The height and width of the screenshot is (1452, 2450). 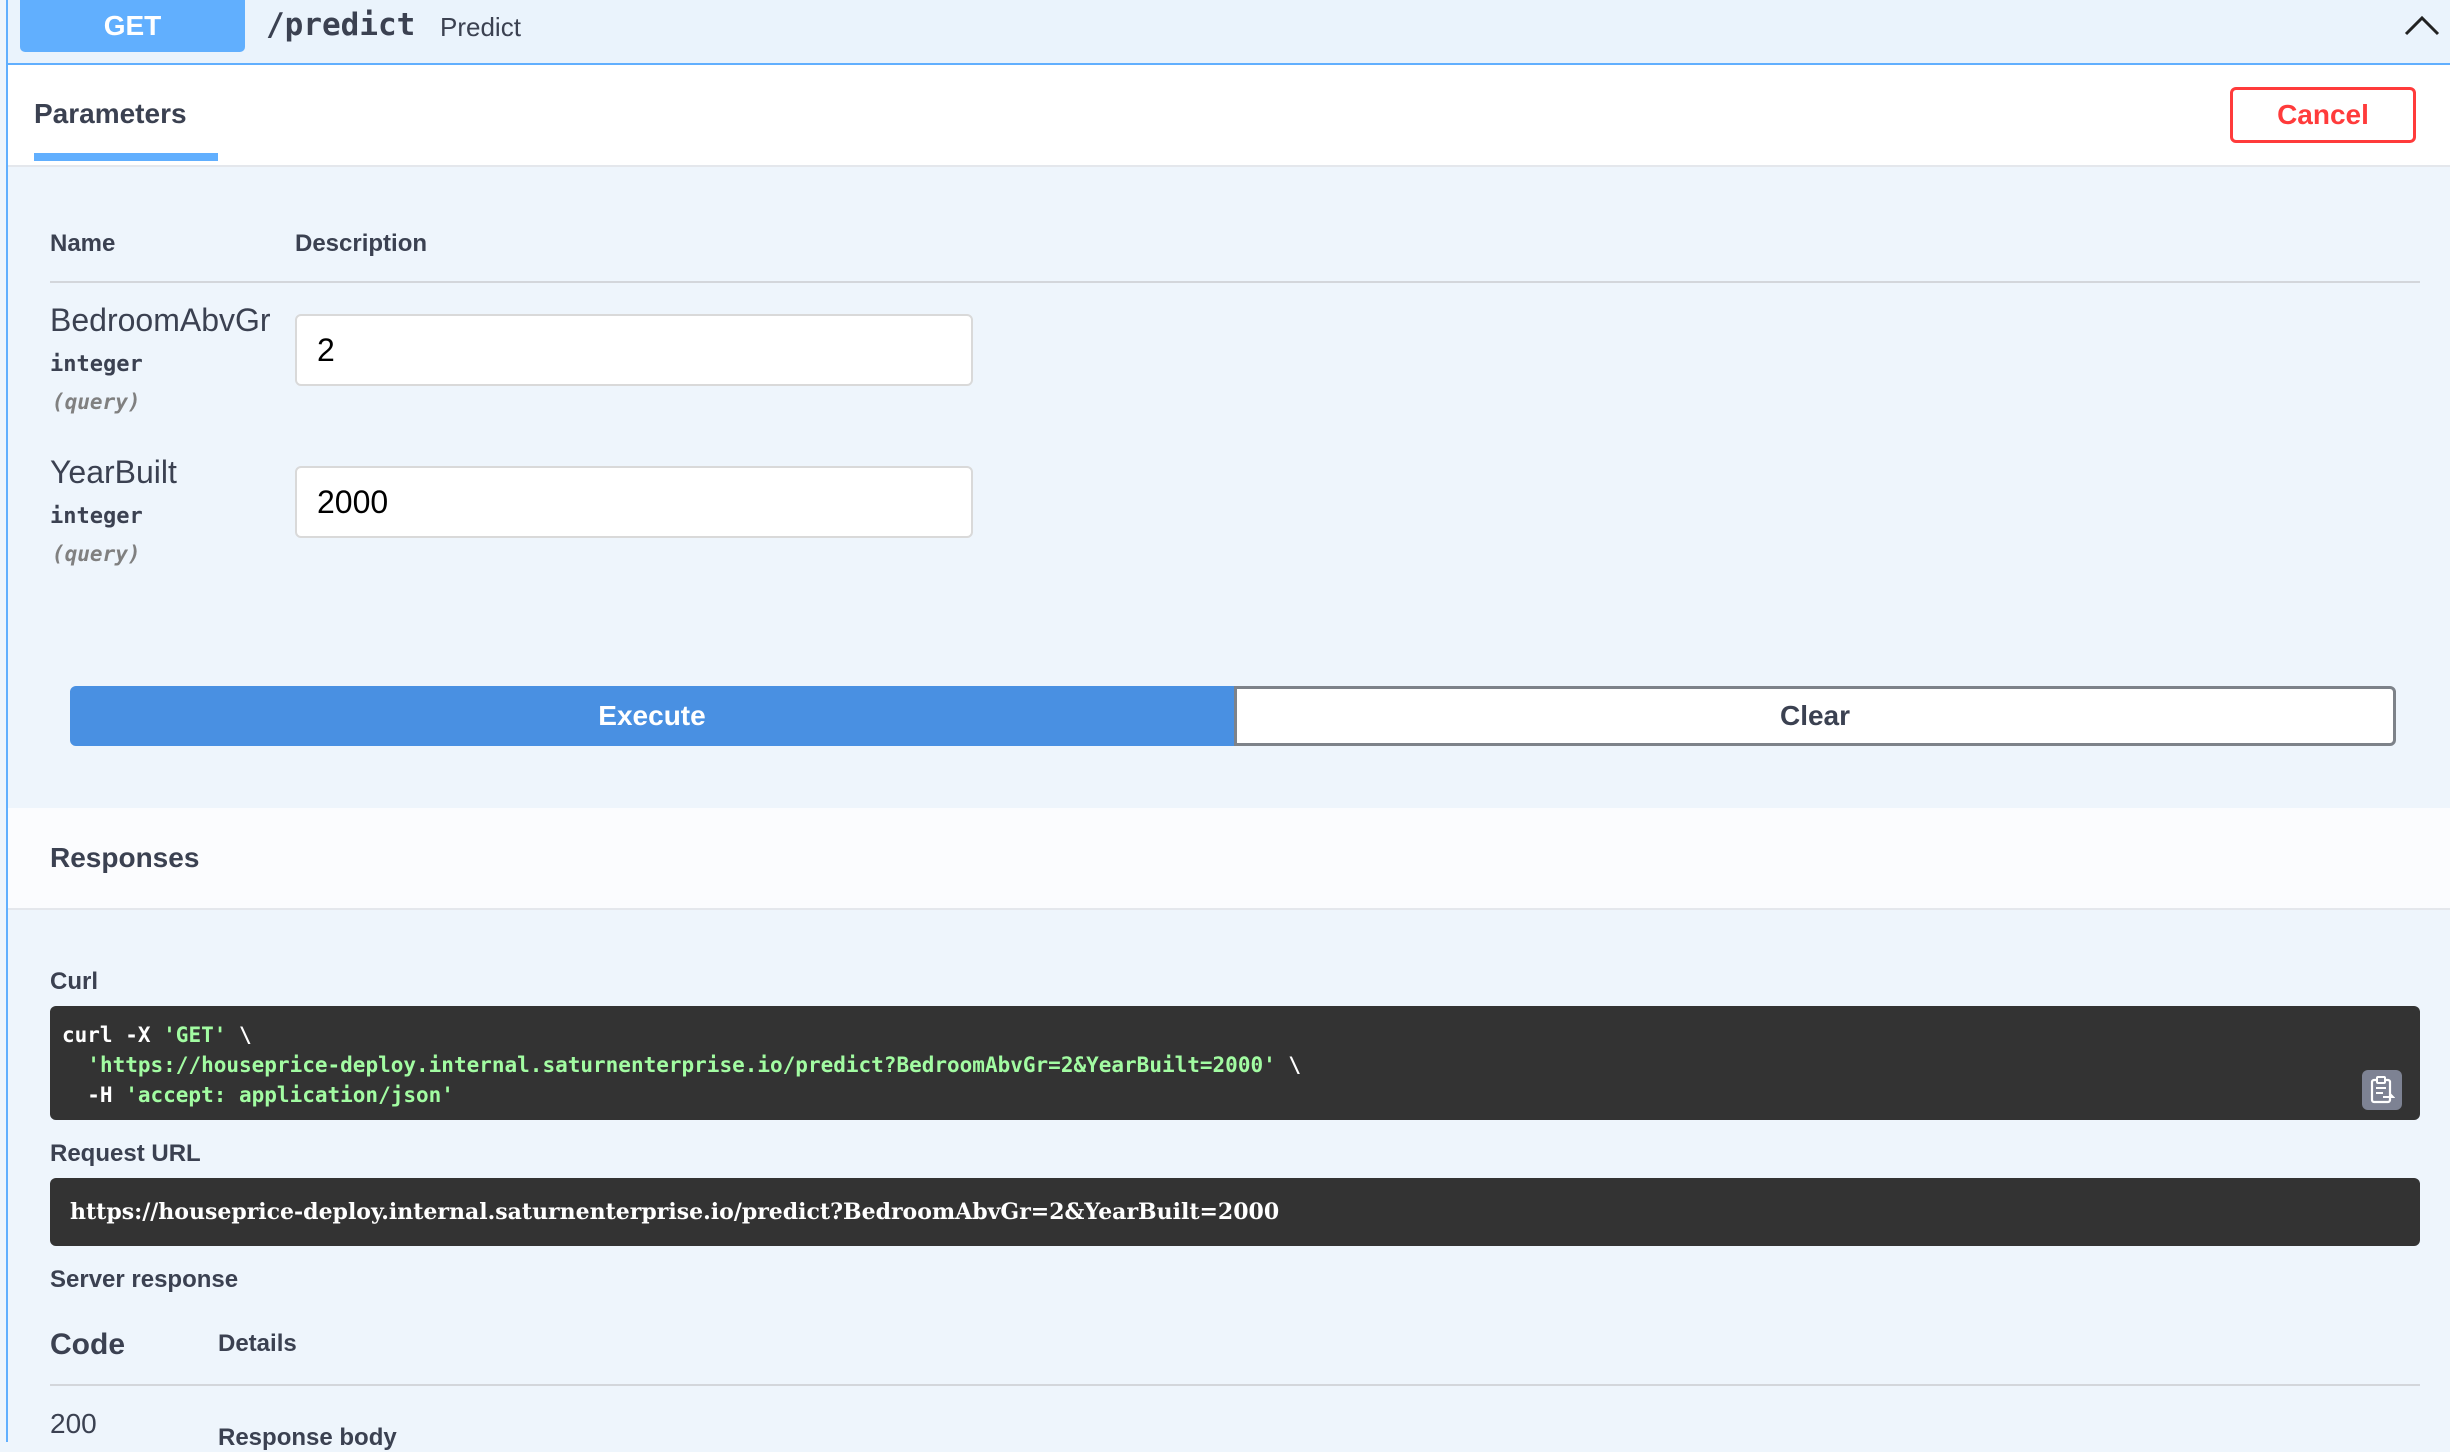 What do you see at coordinates (144, 1279) in the screenshot?
I see `server-response-label: Server response` at bounding box center [144, 1279].